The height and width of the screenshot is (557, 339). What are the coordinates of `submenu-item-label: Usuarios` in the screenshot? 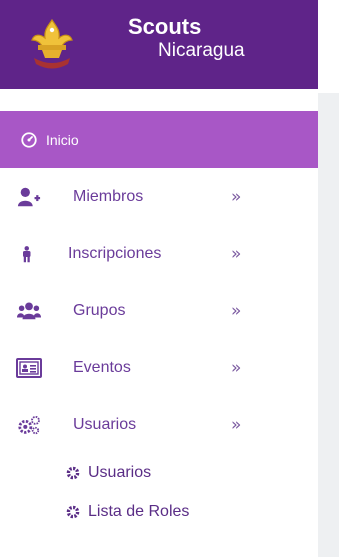 It's located at (120, 472).